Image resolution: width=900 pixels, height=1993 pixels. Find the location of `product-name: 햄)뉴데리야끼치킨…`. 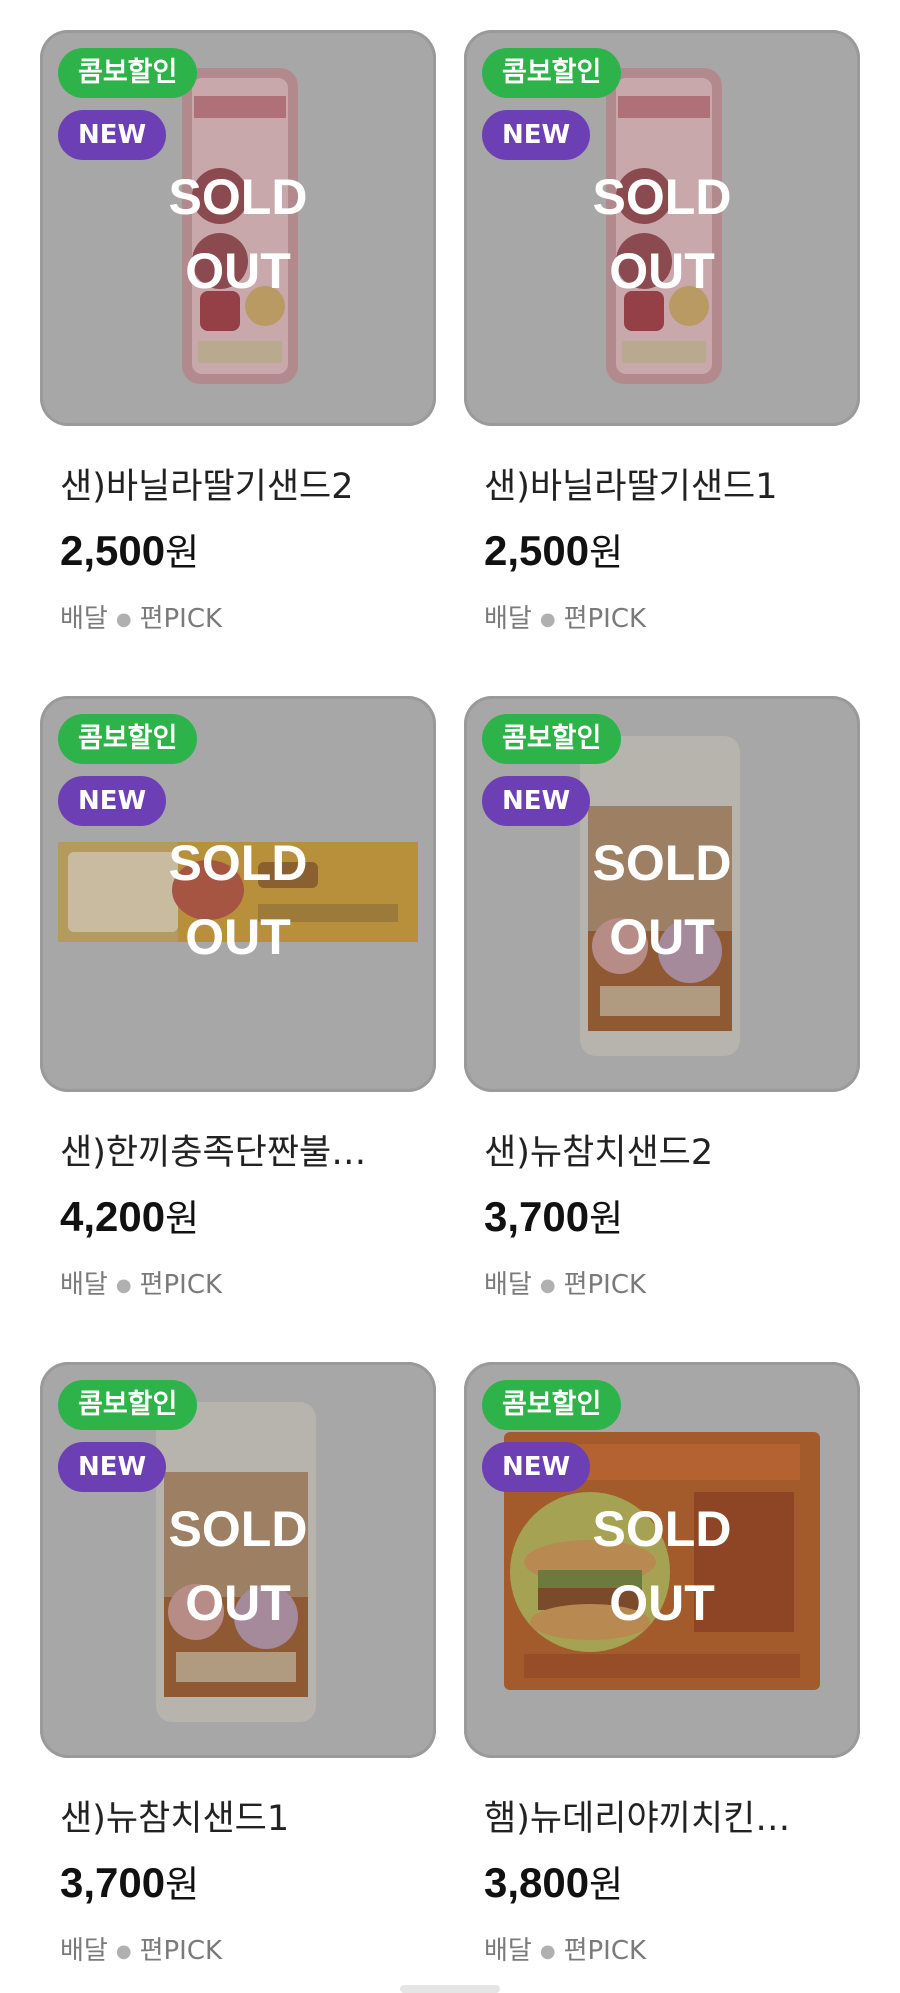

product-name: 햄)뉴데리야끼치킨… is located at coordinates (669, 1815).